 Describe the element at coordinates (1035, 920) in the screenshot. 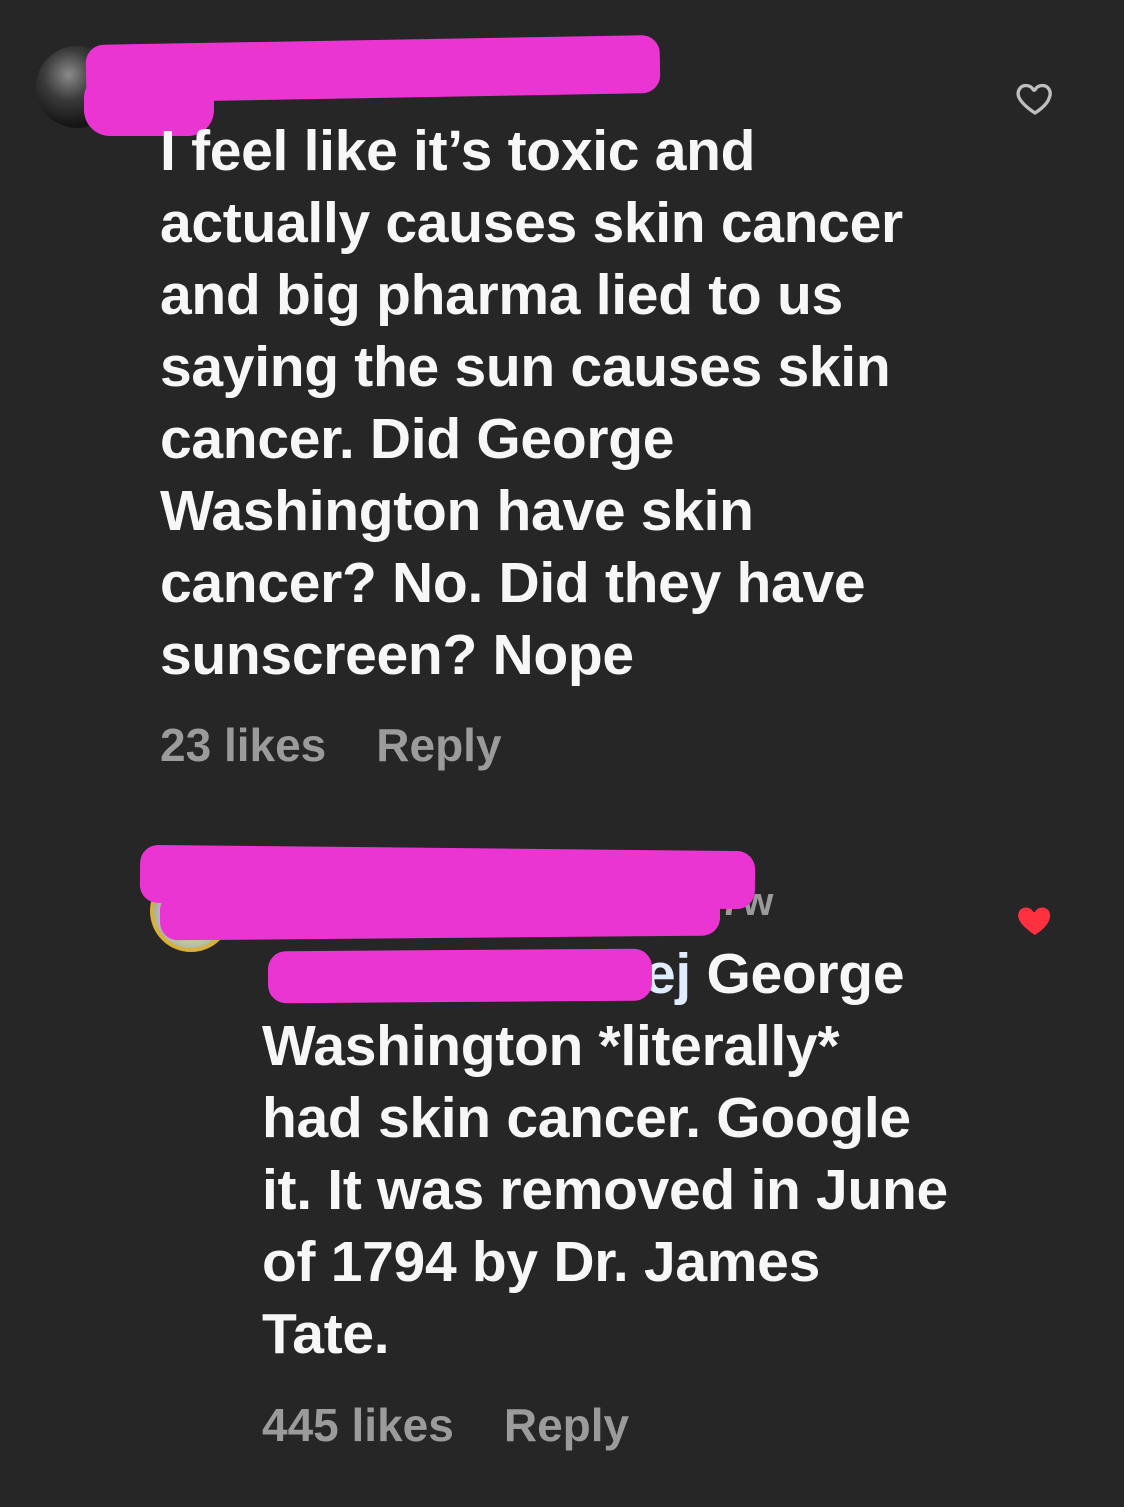

I see `heart-filled-icon` at that location.